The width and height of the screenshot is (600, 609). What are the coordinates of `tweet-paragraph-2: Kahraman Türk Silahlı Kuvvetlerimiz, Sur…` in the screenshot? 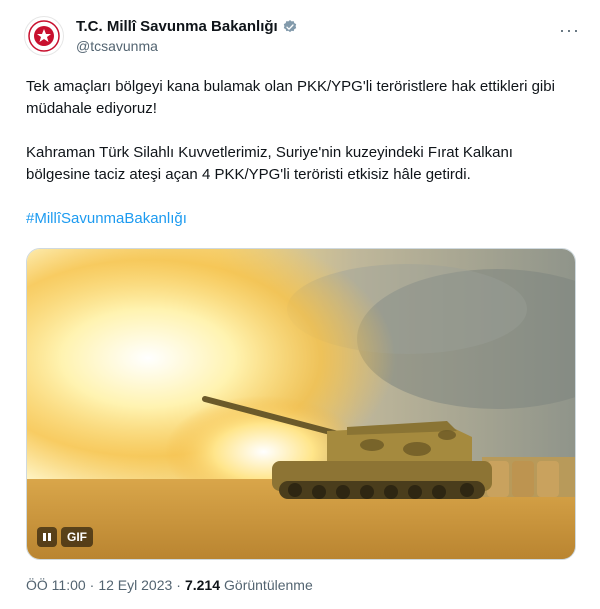 It's located at (269, 163).